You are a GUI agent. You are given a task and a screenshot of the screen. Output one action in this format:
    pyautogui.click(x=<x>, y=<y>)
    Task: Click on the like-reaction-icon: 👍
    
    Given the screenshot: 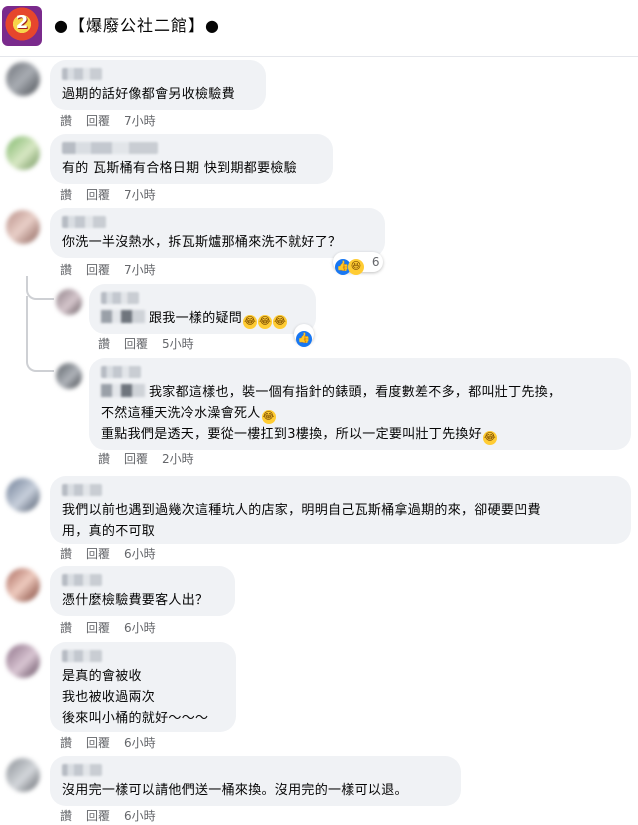 What is the action you would take?
    pyautogui.click(x=304, y=339)
    